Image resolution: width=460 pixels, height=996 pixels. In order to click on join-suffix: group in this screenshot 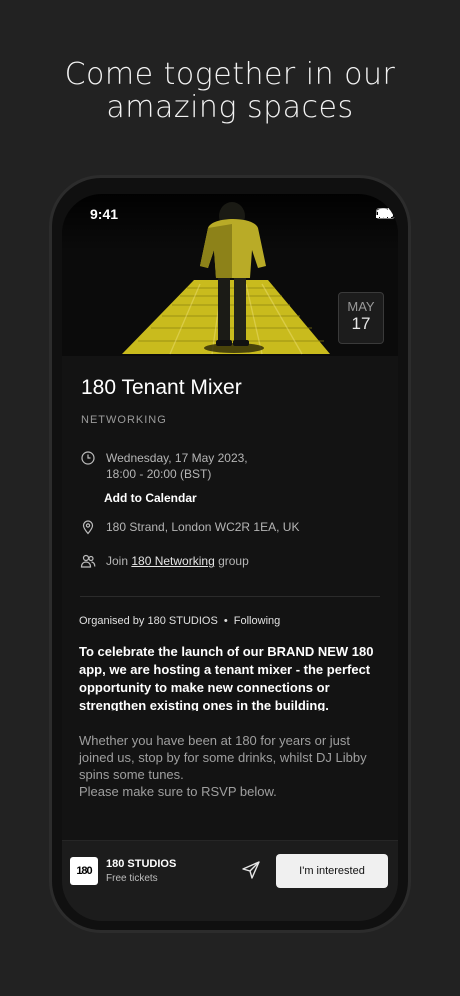, I will do `click(231, 561)`.